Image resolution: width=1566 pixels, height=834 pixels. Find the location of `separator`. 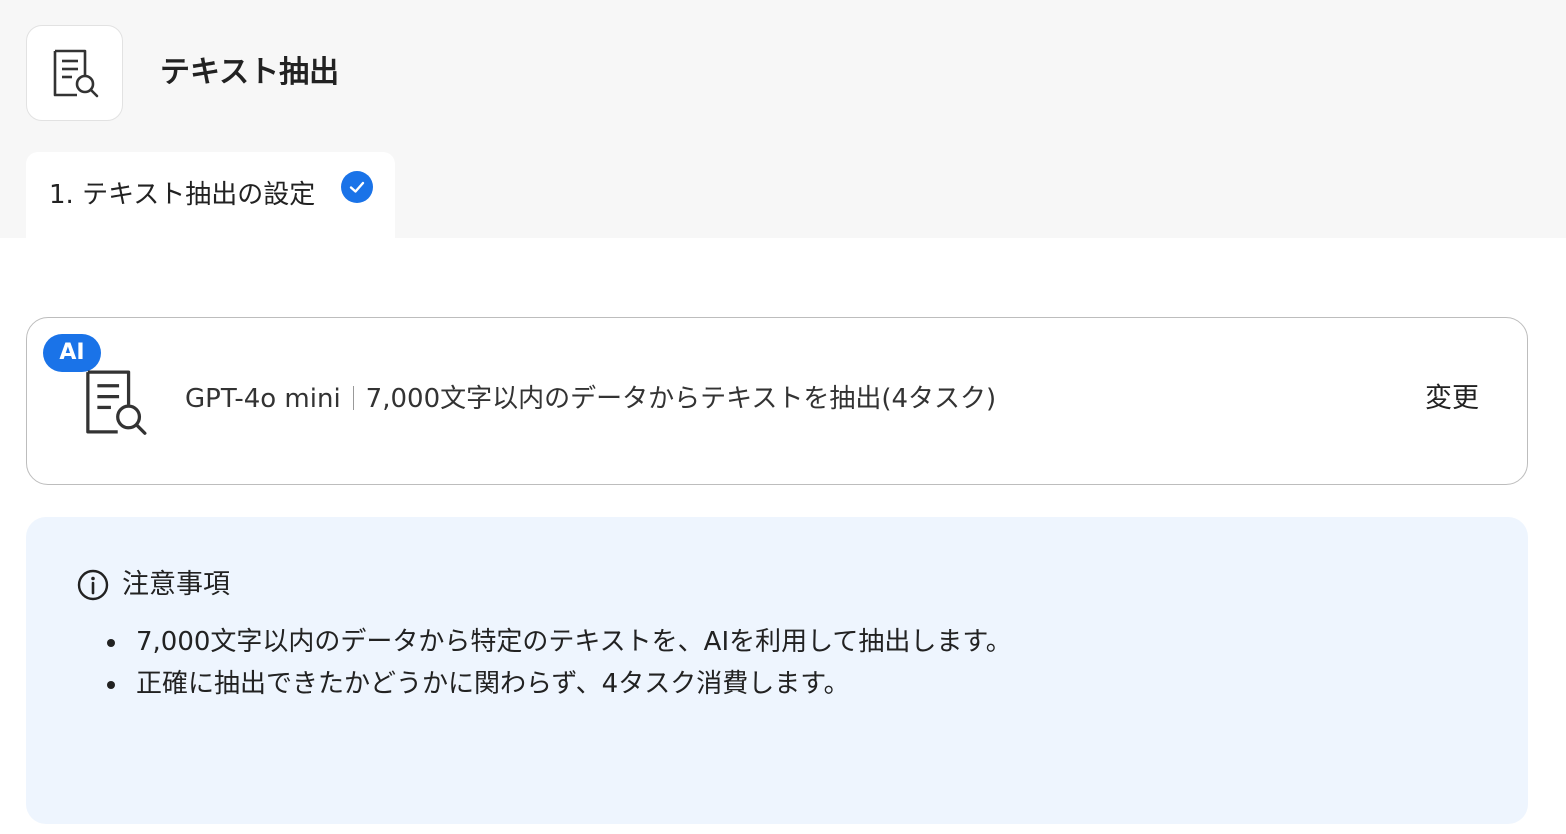

separator is located at coordinates (353, 397).